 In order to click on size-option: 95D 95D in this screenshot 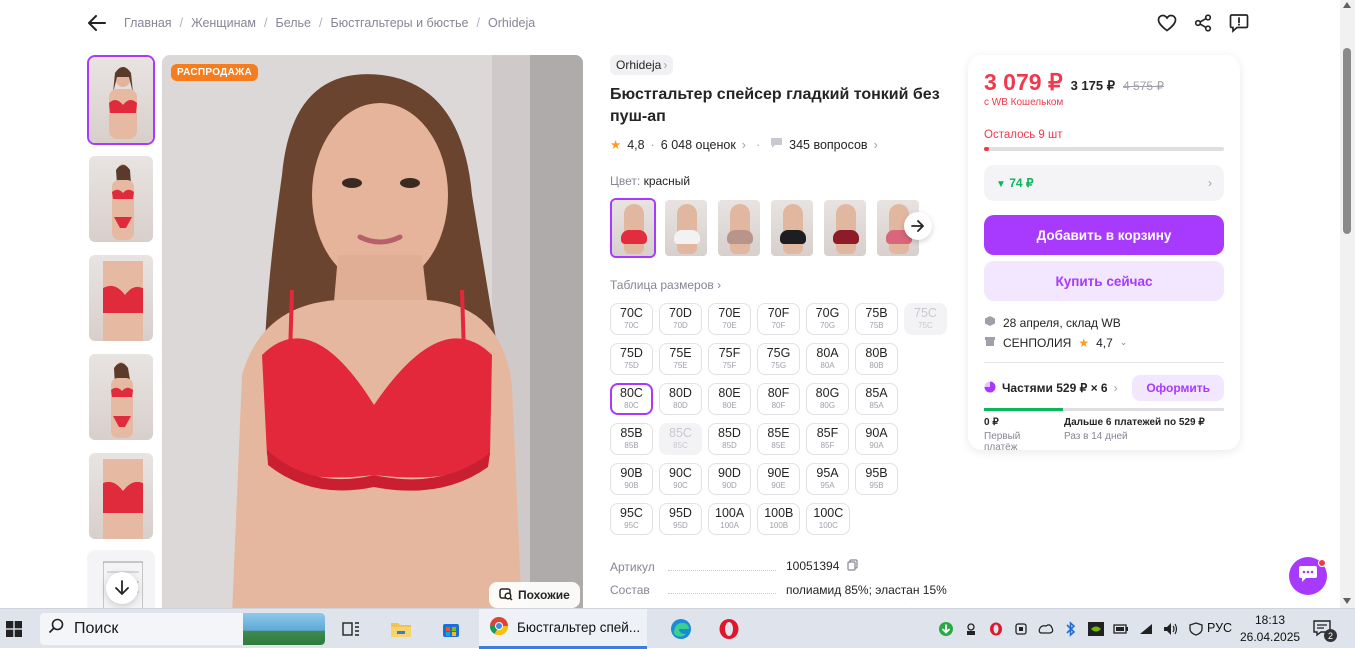, I will do `click(680, 519)`.